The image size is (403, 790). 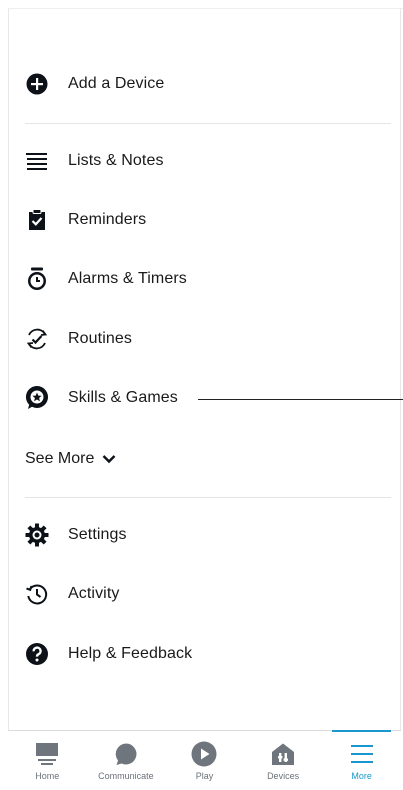 What do you see at coordinates (127, 278) in the screenshot?
I see `menu-item-label: Alarms & Timers` at bounding box center [127, 278].